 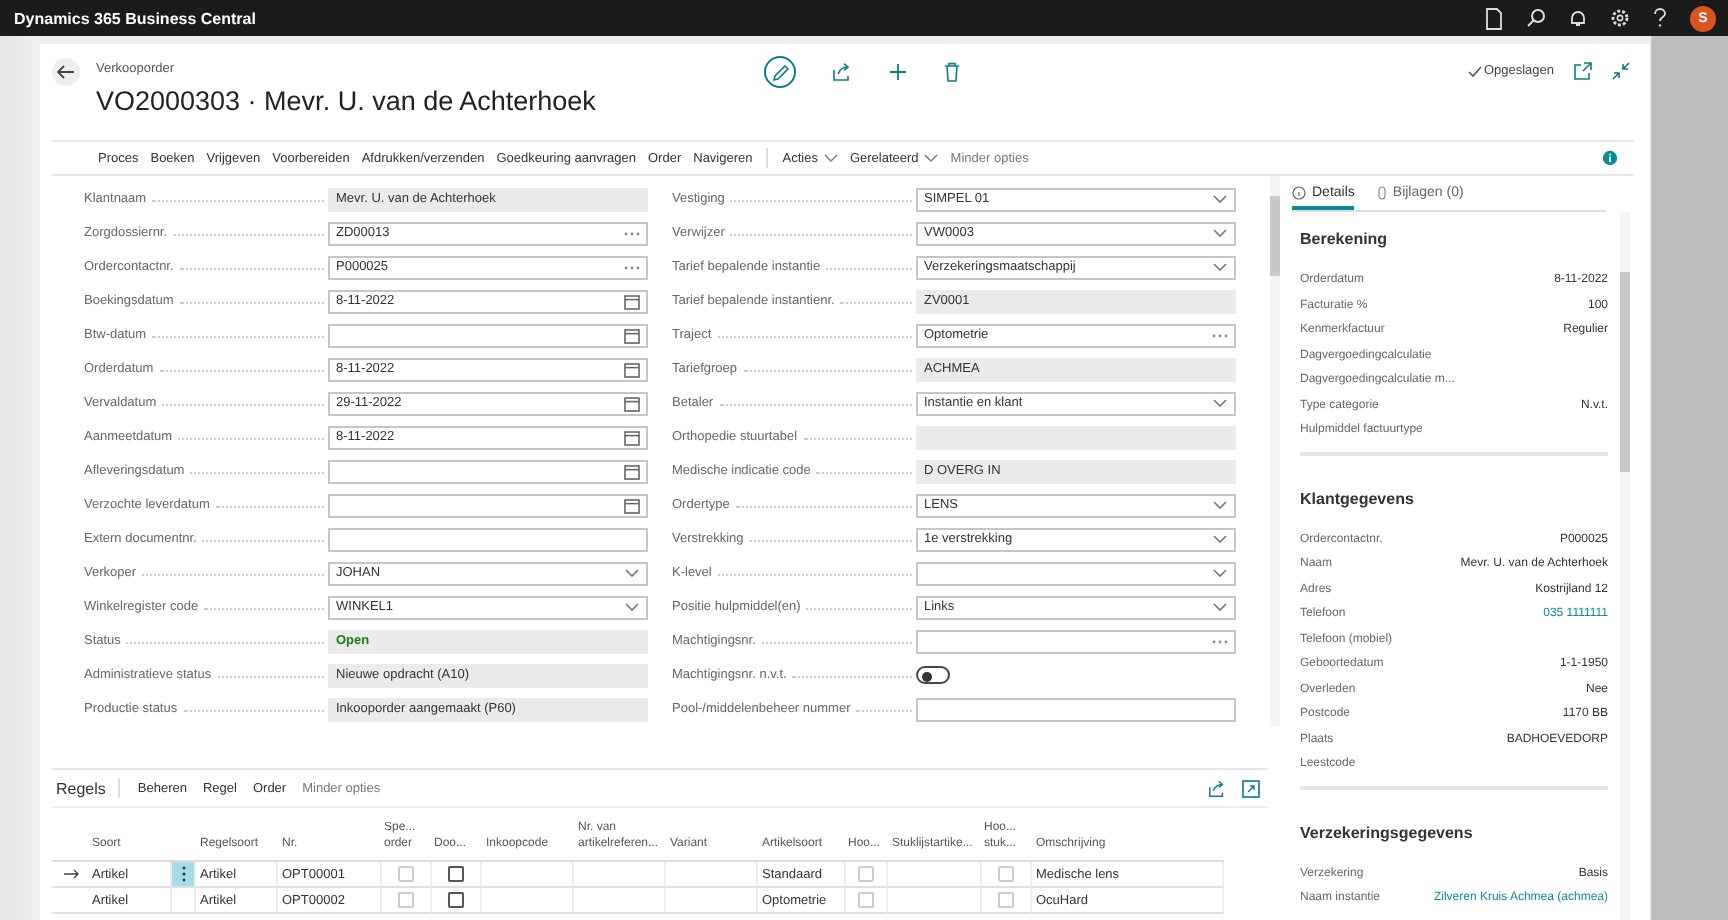 What do you see at coordinates (1621, 71) in the screenshot?
I see `collapse-icon` at bounding box center [1621, 71].